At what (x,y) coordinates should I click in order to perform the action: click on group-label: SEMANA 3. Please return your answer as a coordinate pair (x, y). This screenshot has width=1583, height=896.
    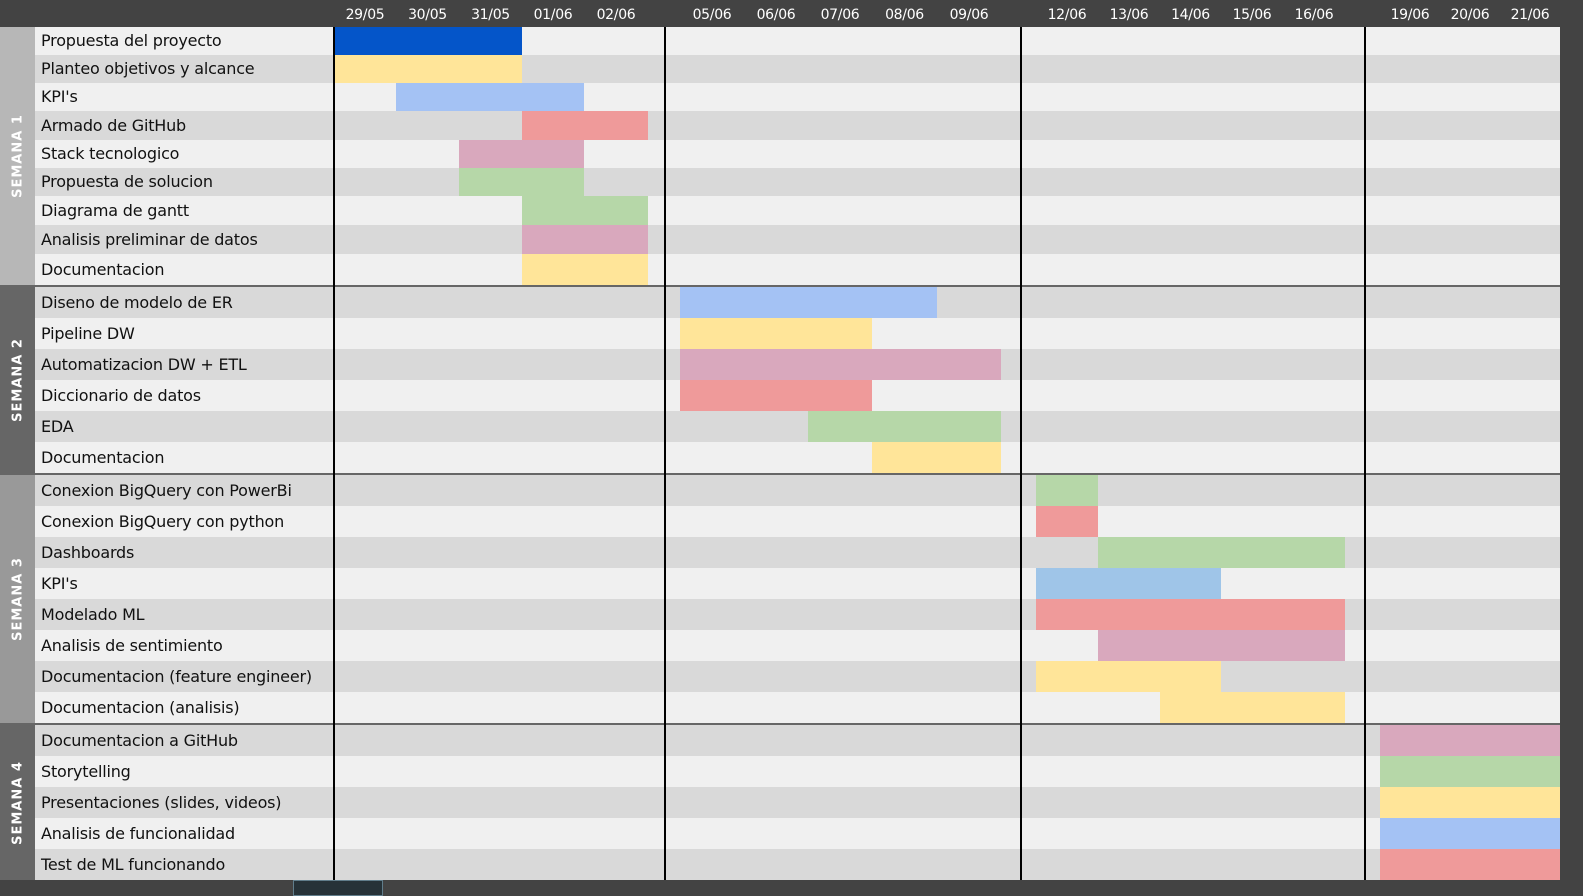
    Looking at the image, I should click on (17, 599).